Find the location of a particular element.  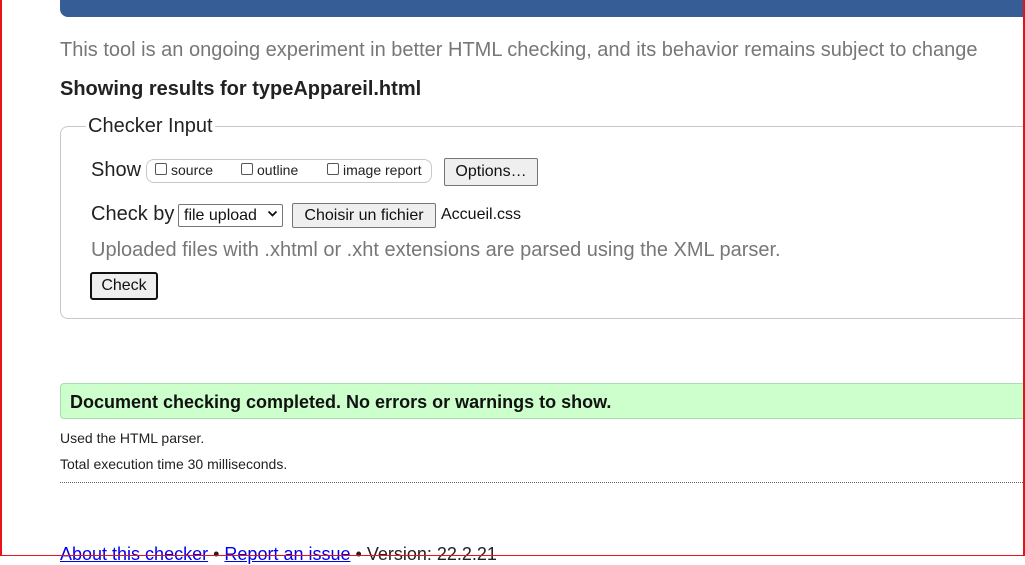

show-outline-option: outline is located at coordinates (269, 170).